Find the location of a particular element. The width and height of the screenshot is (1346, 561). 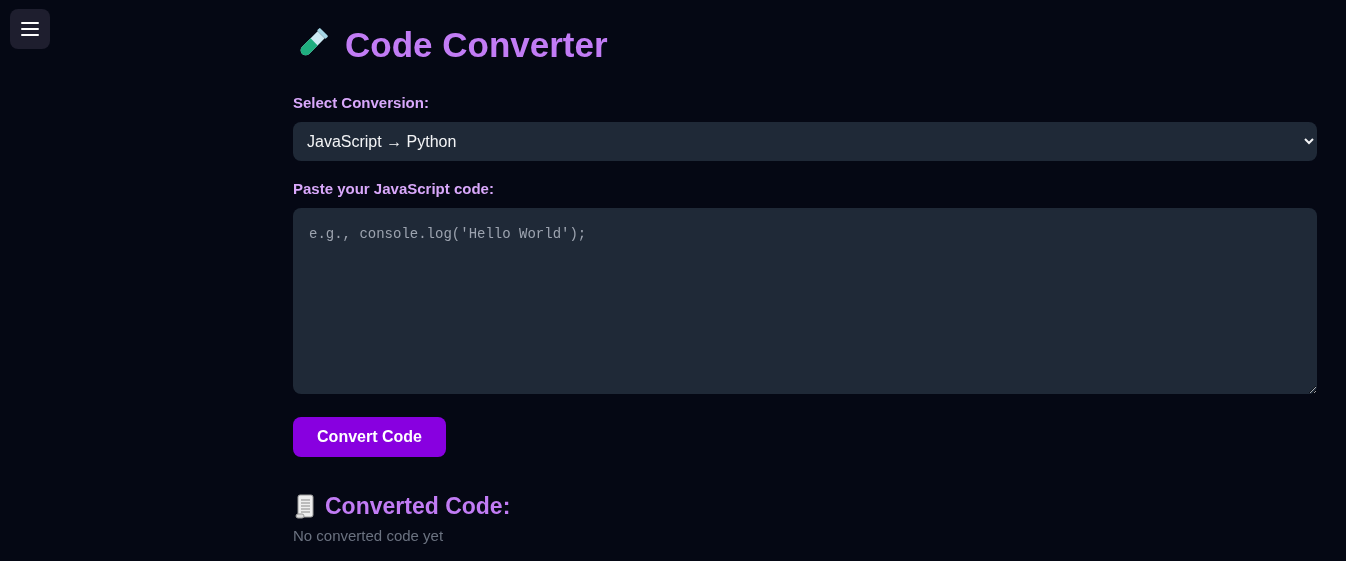

convert-button: Convert Code is located at coordinates (369, 437).